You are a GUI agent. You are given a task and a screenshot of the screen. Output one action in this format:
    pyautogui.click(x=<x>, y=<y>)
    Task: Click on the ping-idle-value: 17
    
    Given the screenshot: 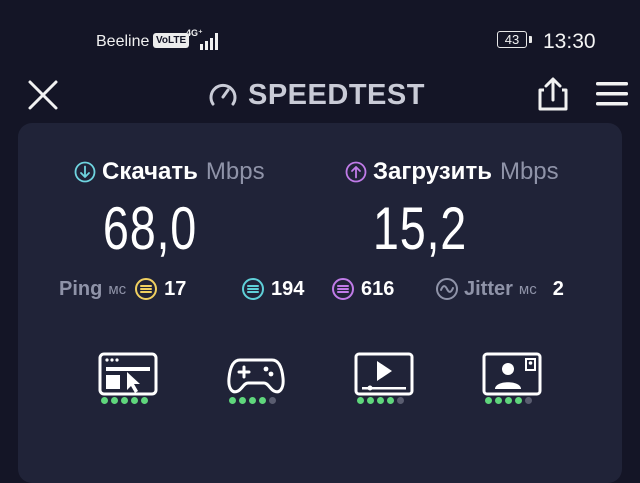 What is the action you would take?
    pyautogui.click(x=175, y=288)
    